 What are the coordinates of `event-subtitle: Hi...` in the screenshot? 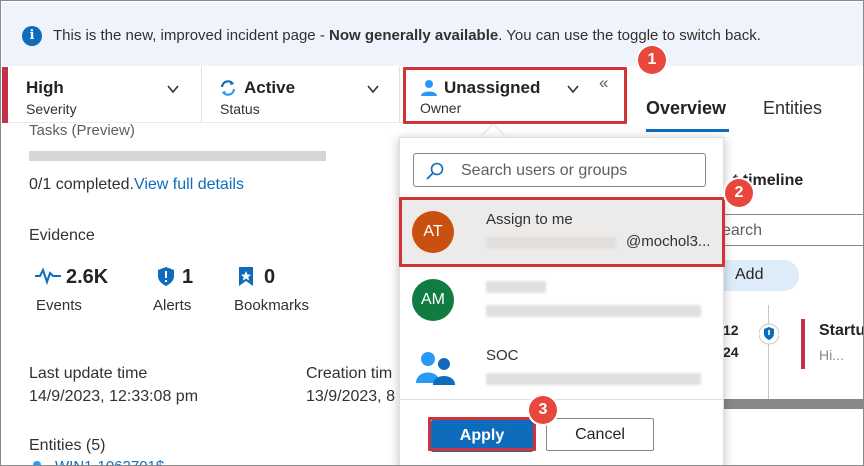 It's located at (831, 355).